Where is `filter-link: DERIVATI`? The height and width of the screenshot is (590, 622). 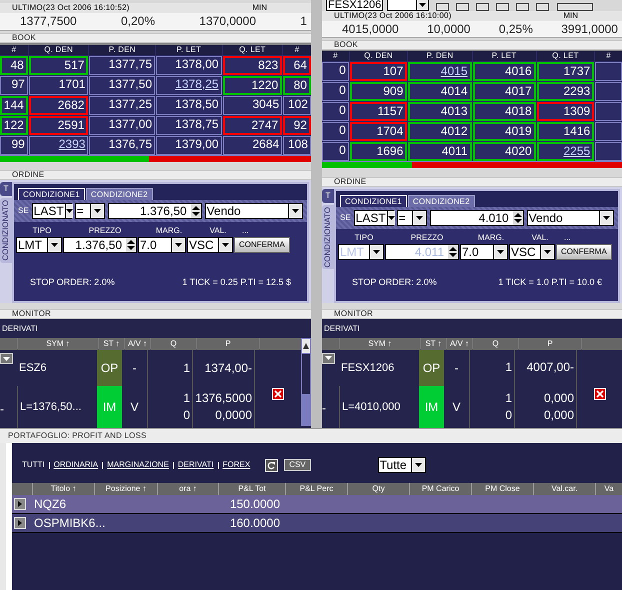
filter-link: DERIVATI is located at coordinates (196, 465).